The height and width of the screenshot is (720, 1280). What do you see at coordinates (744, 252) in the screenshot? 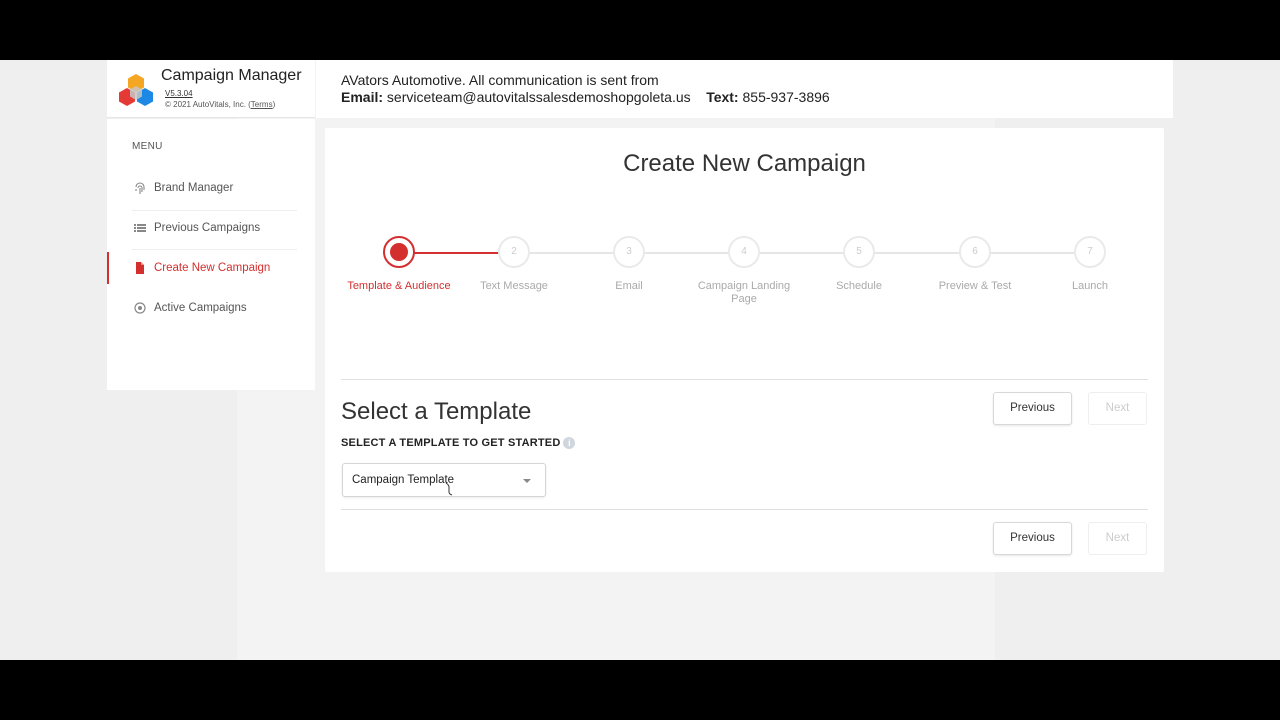
I see `step-number: 4` at bounding box center [744, 252].